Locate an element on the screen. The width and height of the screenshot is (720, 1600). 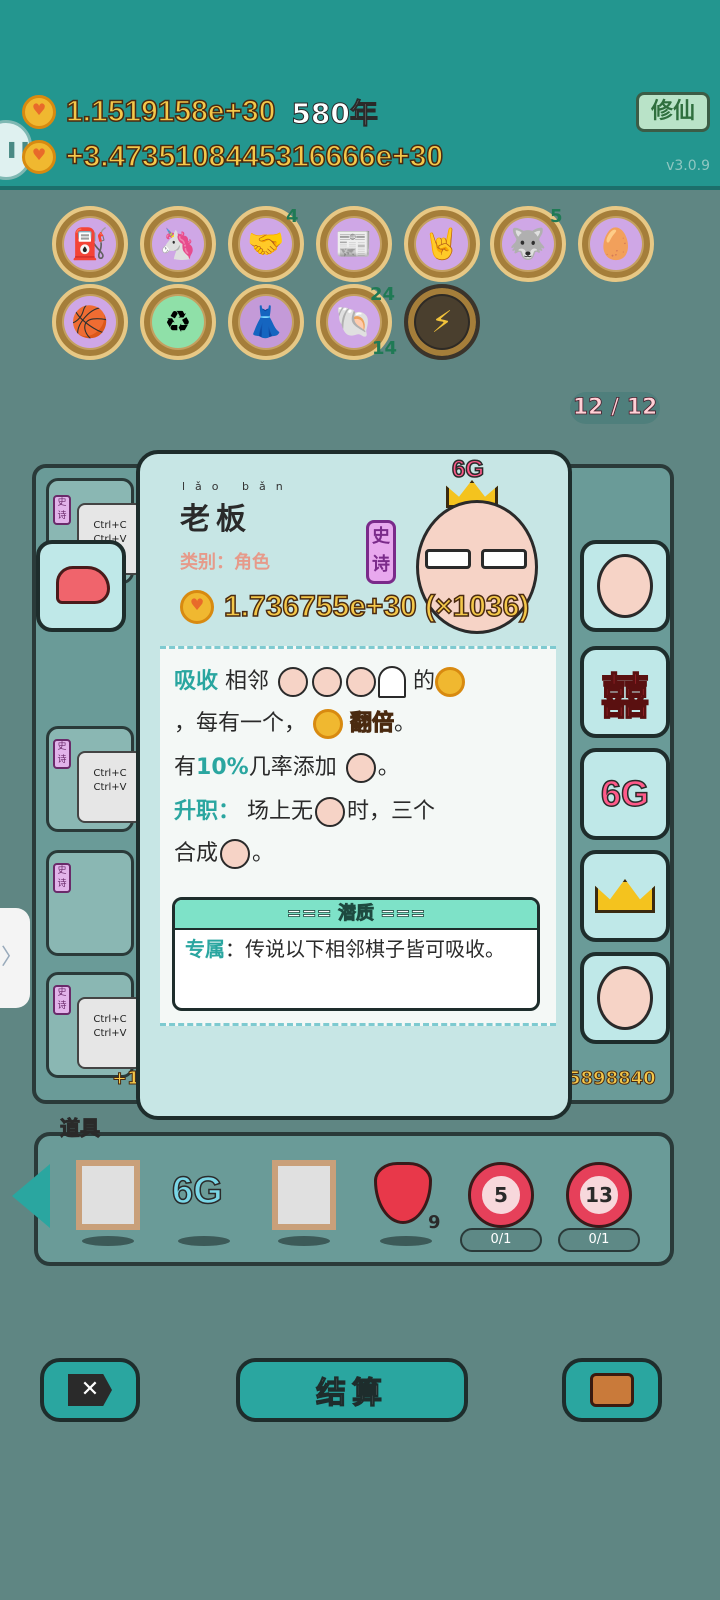
item-pump: ⛽ is located at coordinates (90, 244).